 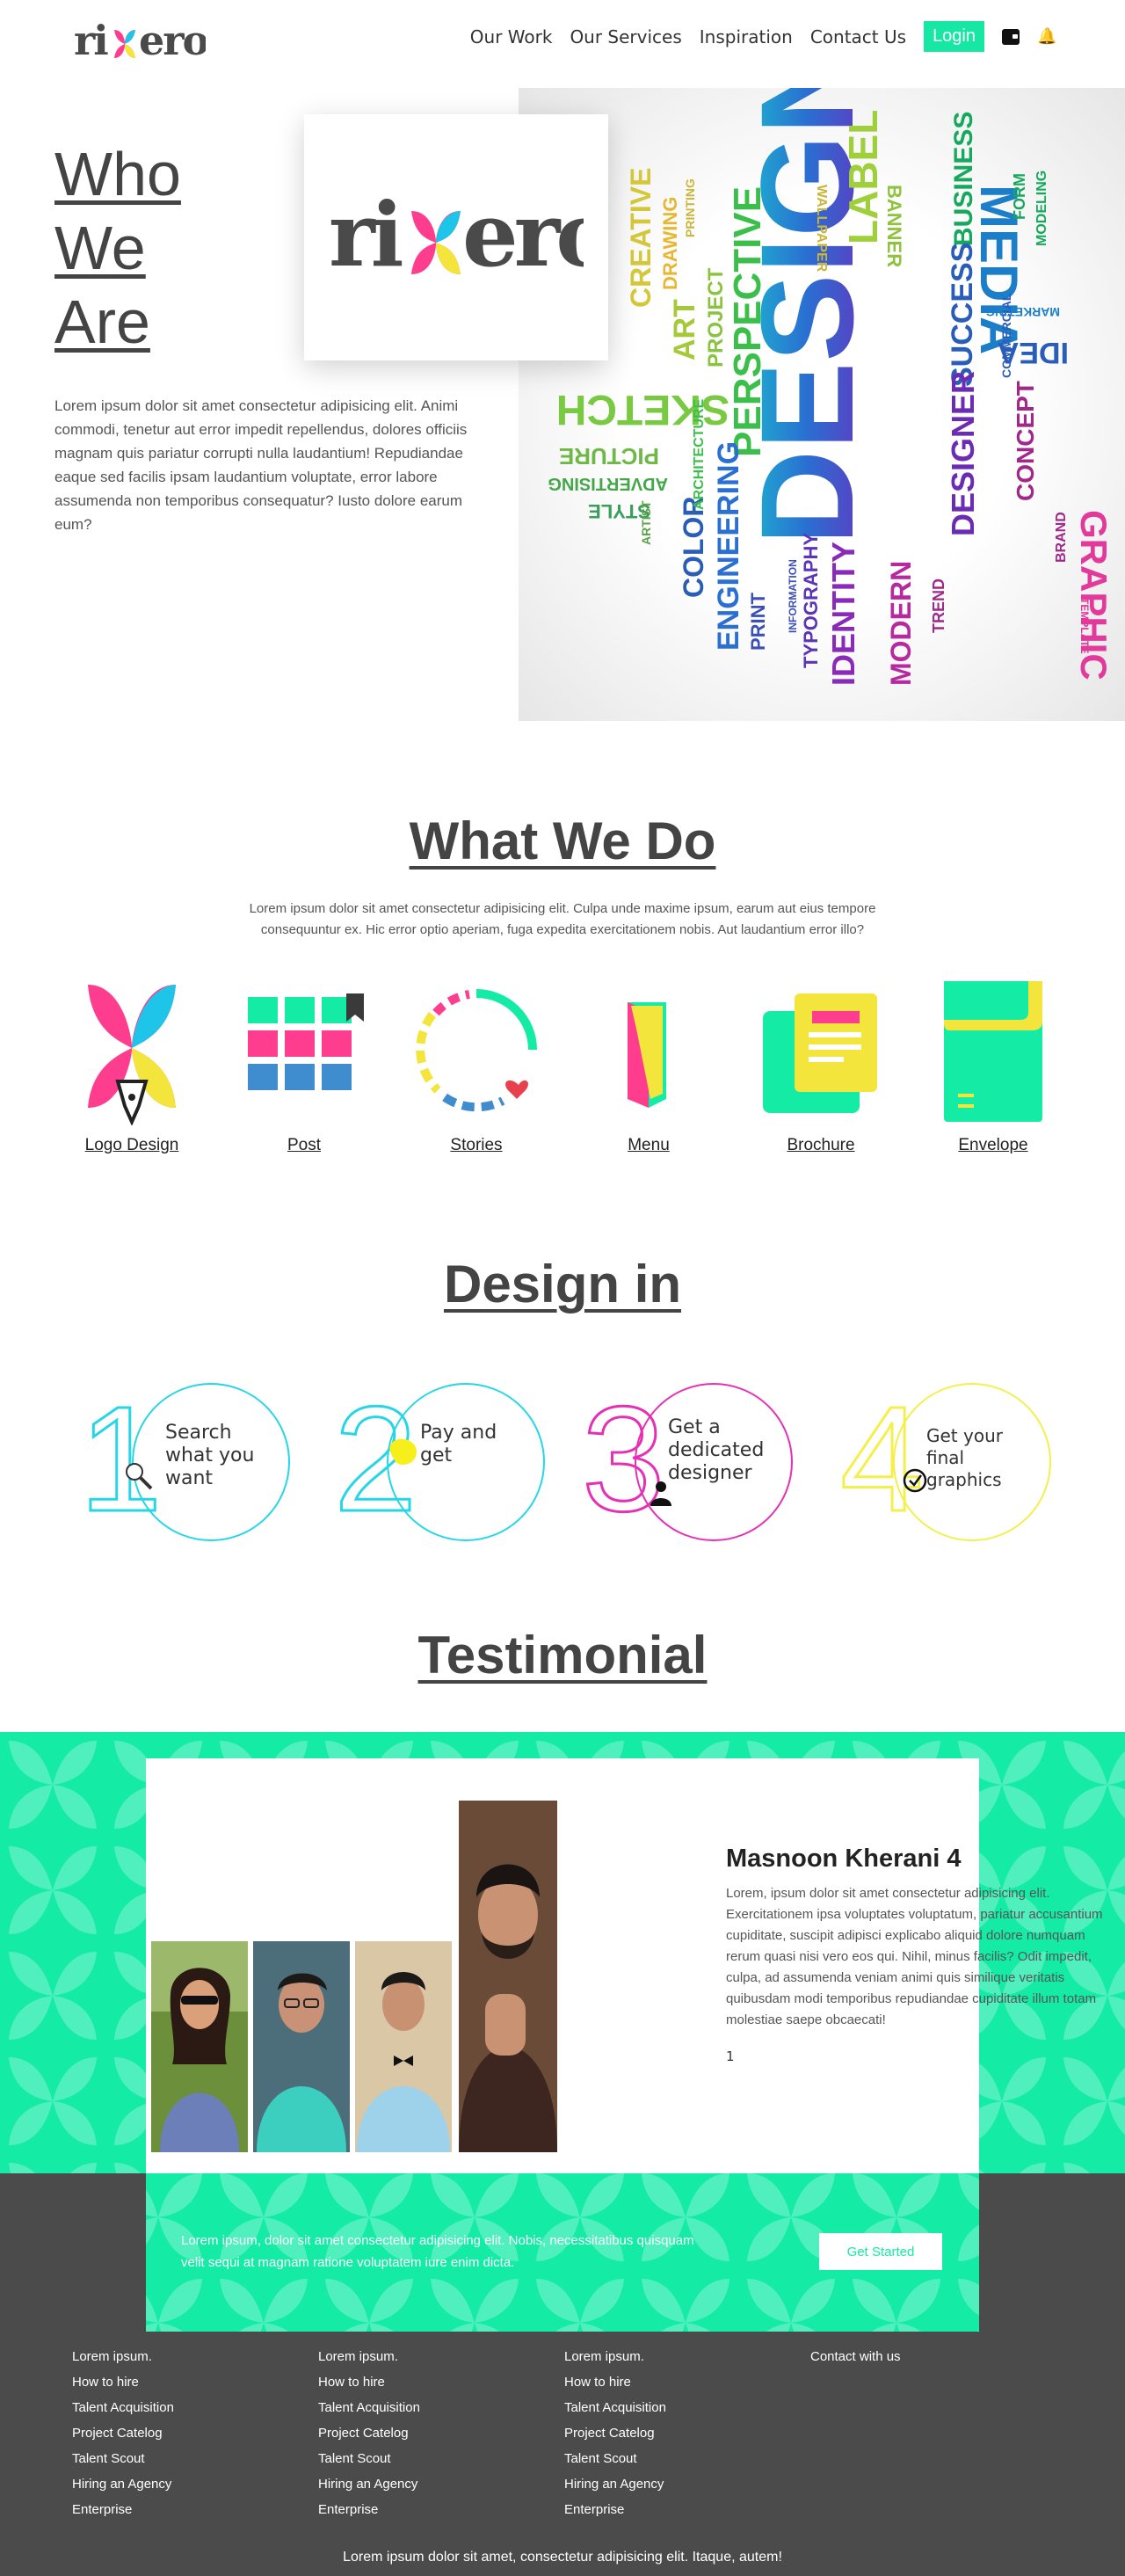 What do you see at coordinates (993, 1065) in the screenshot?
I see `service-envelope: Envelope` at bounding box center [993, 1065].